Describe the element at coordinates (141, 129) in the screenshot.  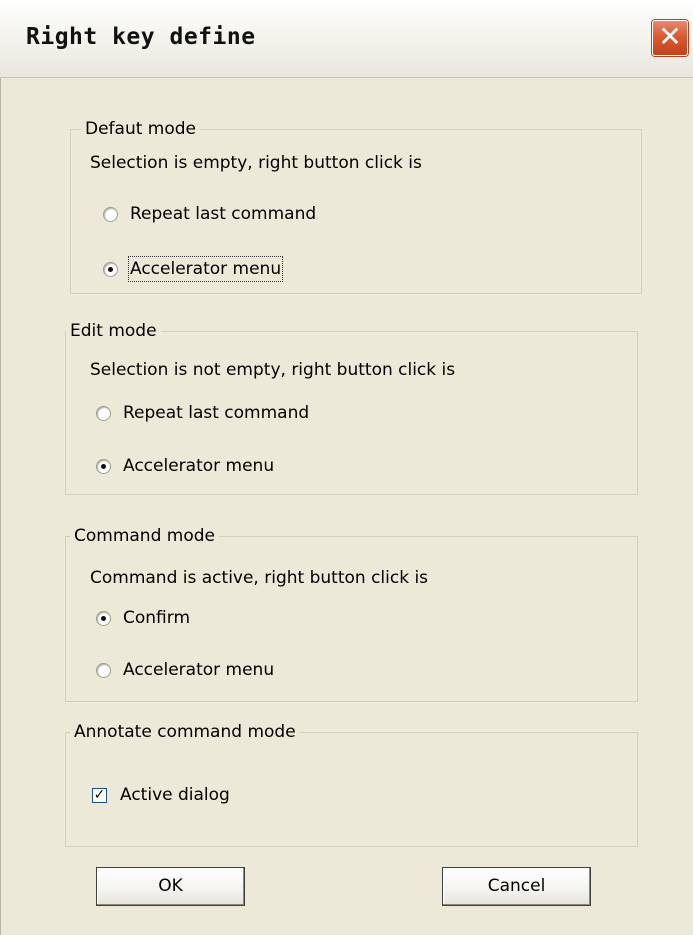
I see `default-mode-legend: Defaut mode` at that location.